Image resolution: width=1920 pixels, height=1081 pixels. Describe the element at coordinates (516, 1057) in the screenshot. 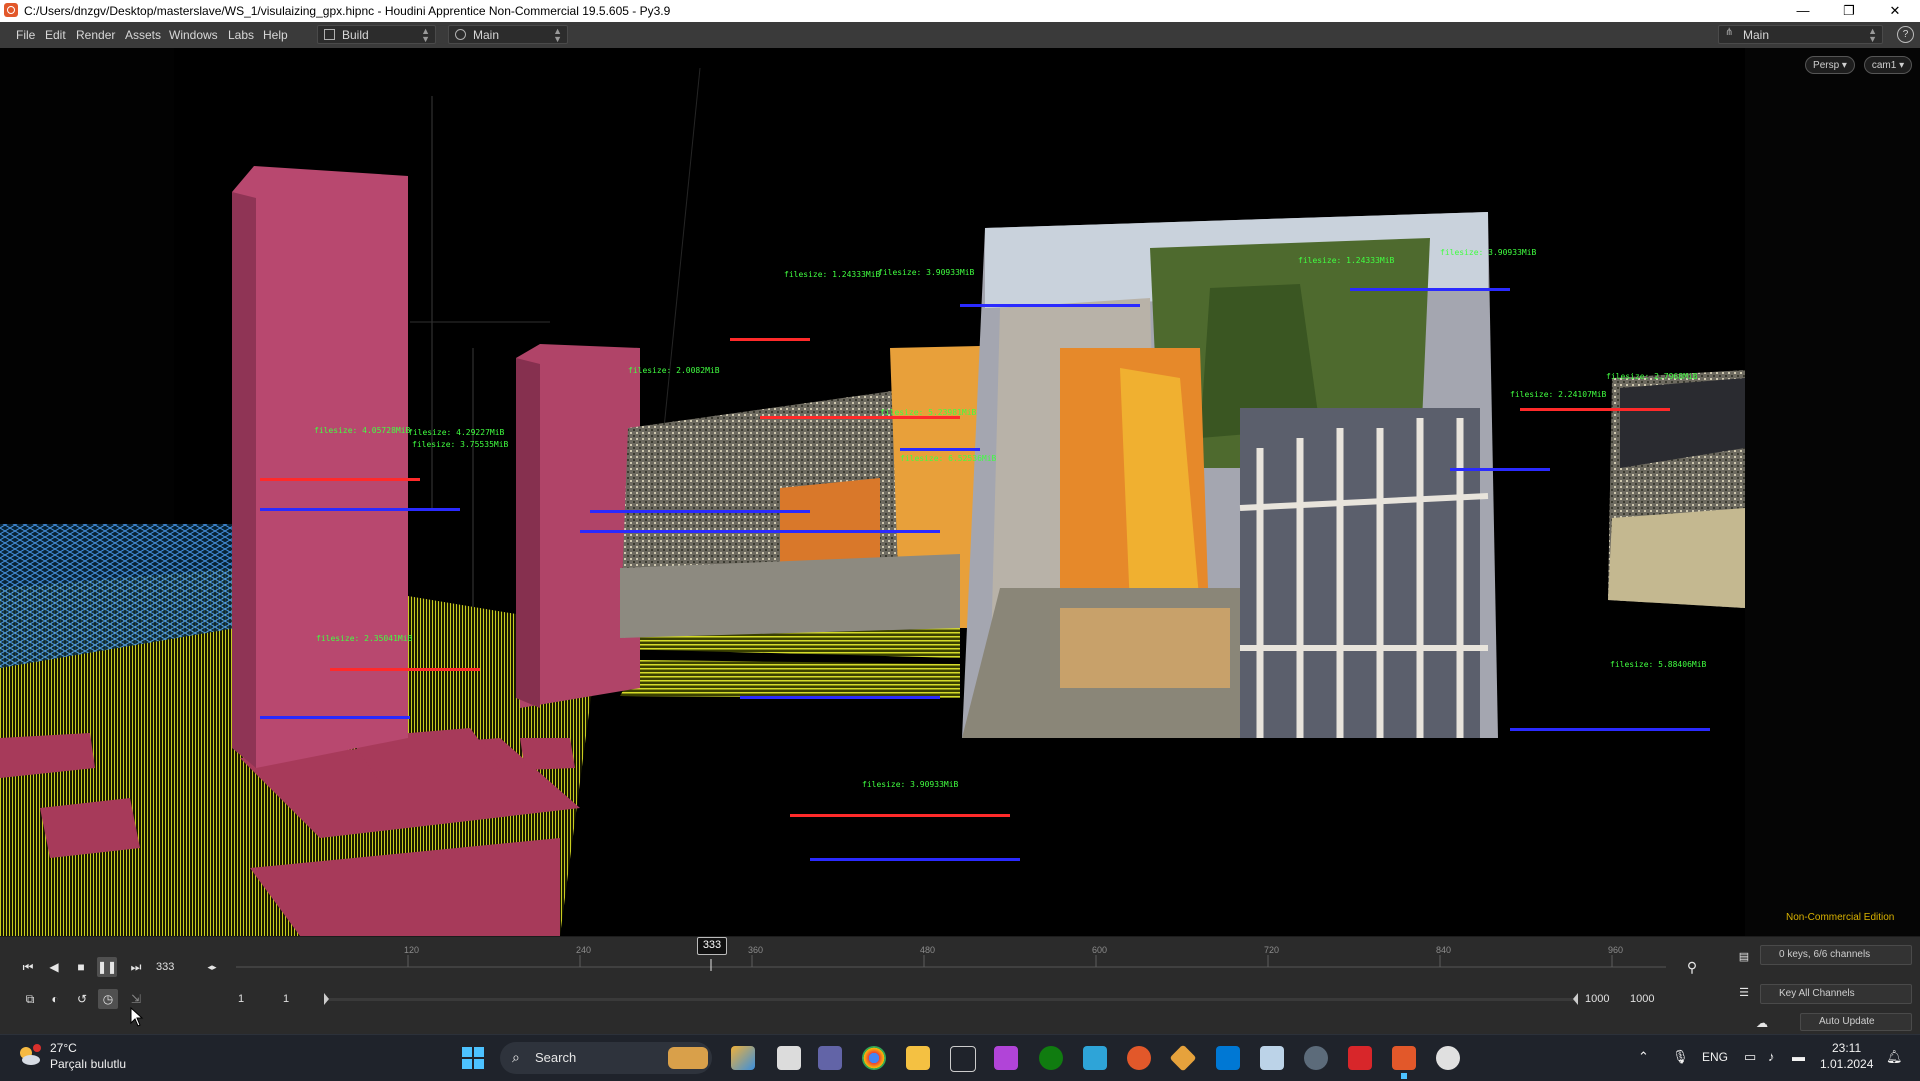

I see `search-icon: ⌕` at that location.